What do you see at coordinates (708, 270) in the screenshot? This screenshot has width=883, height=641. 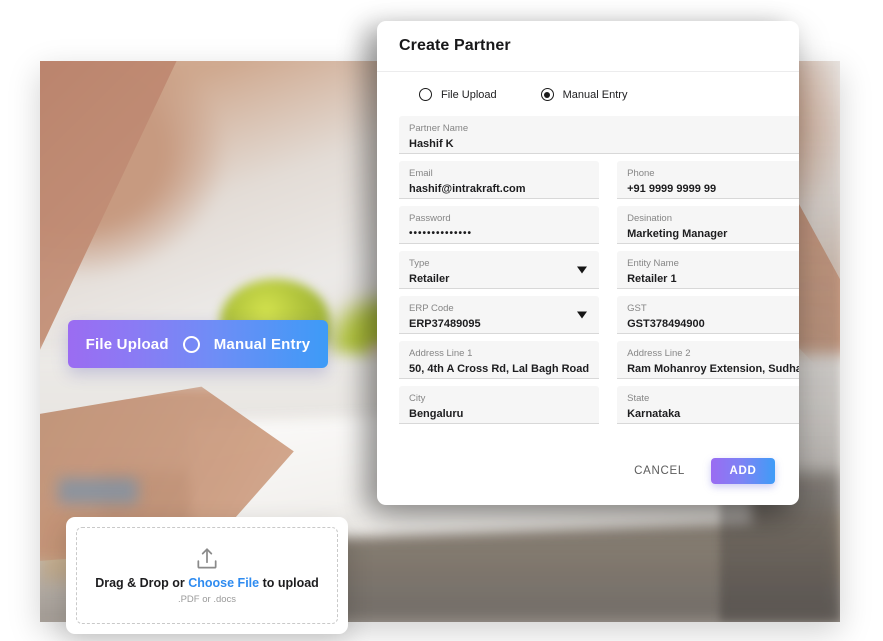 I see `field-entity-name: Entity Name Retailer 1` at bounding box center [708, 270].